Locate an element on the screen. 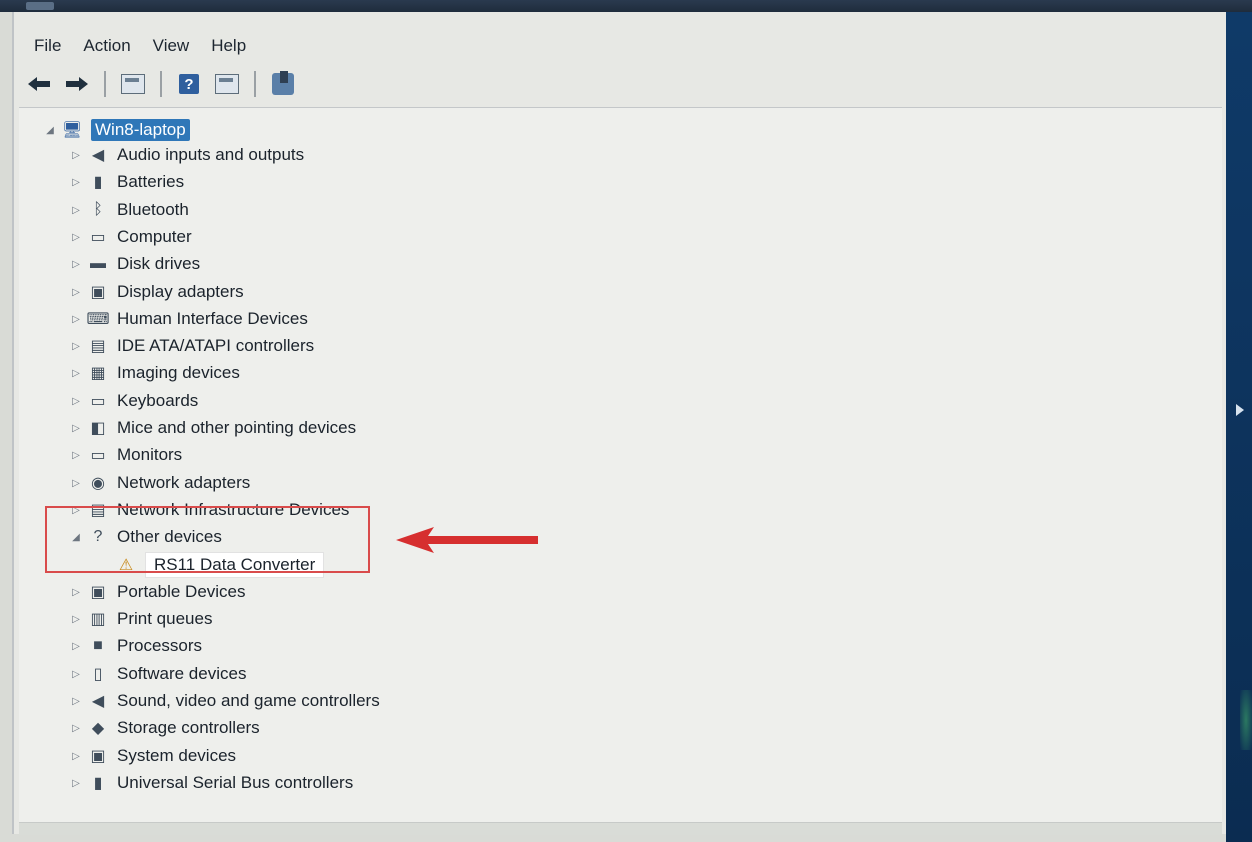  tree-item-keyboards: ▷ ▭ Keyboards is located at coordinates (134, 401).